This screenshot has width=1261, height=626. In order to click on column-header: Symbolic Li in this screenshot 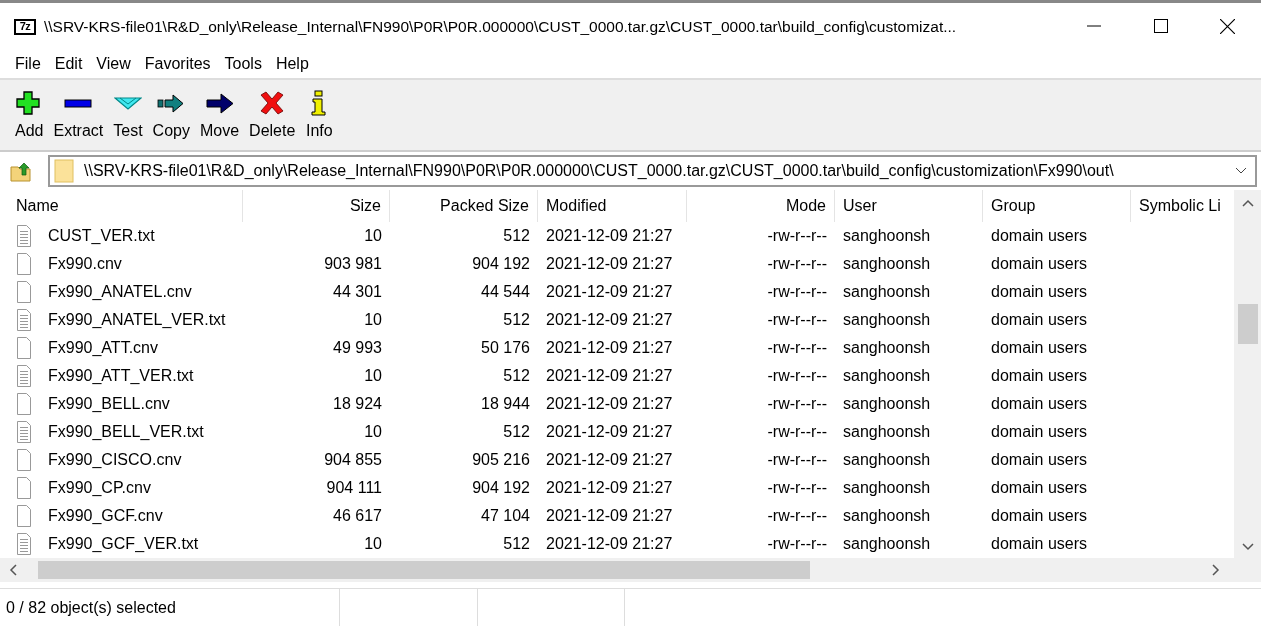, I will do `click(1180, 206)`.